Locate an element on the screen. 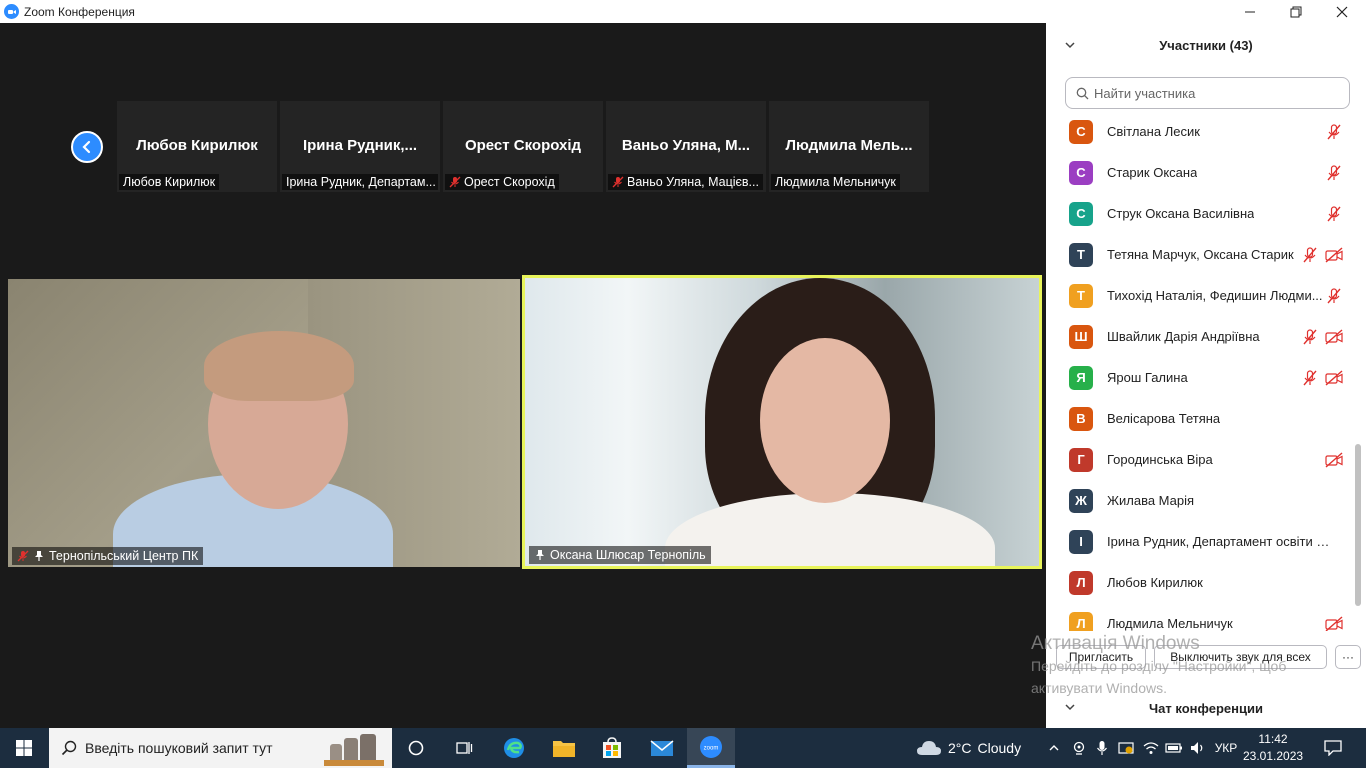 The image size is (1366, 768). participant-name: Світлана Лесик is located at coordinates (1153, 131).